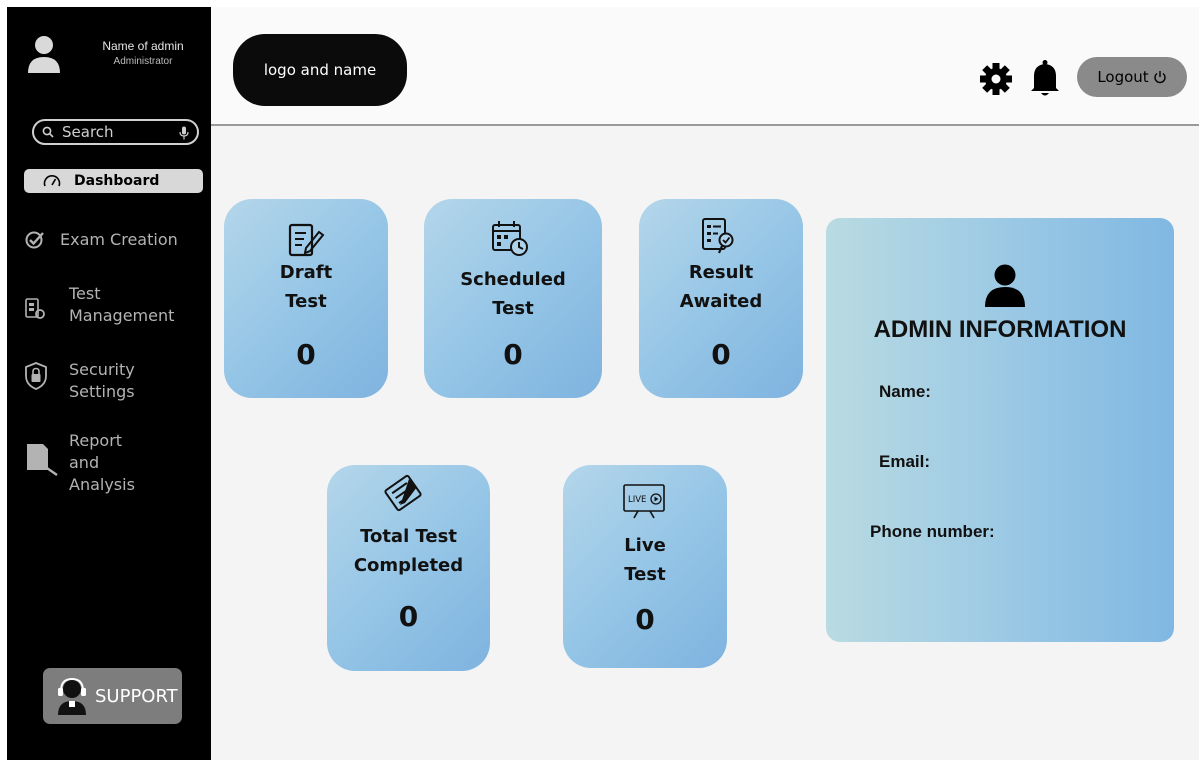 The width and height of the screenshot is (1199, 760). Describe the element at coordinates (306, 287) in the screenshot. I see `card-title: Draft Test` at that location.